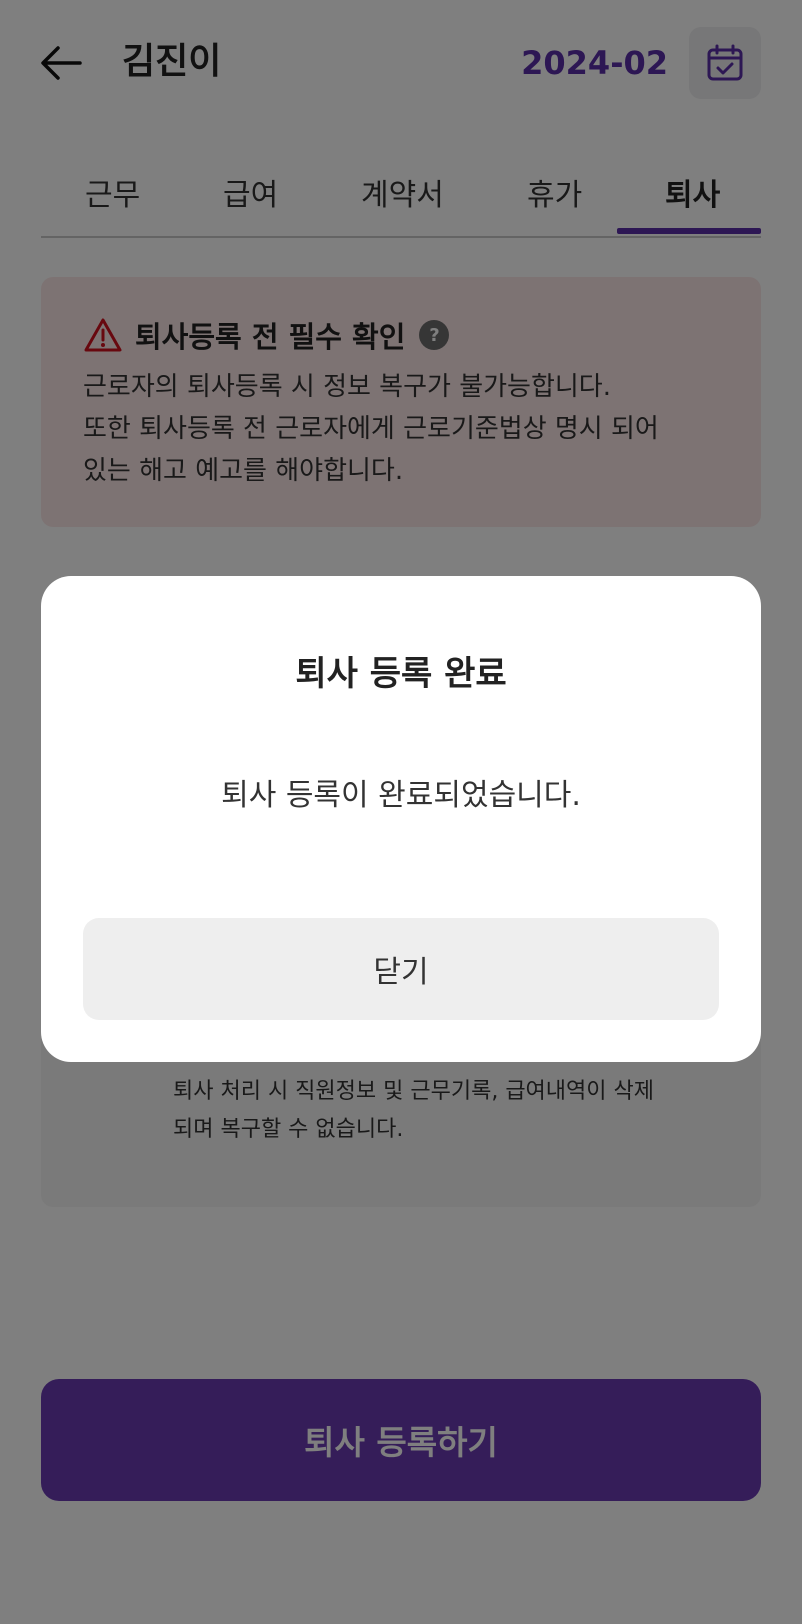 This screenshot has height=1624, width=802. What do you see at coordinates (401, 969) in the screenshot?
I see `close-button: 닫기` at bounding box center [401, 969].